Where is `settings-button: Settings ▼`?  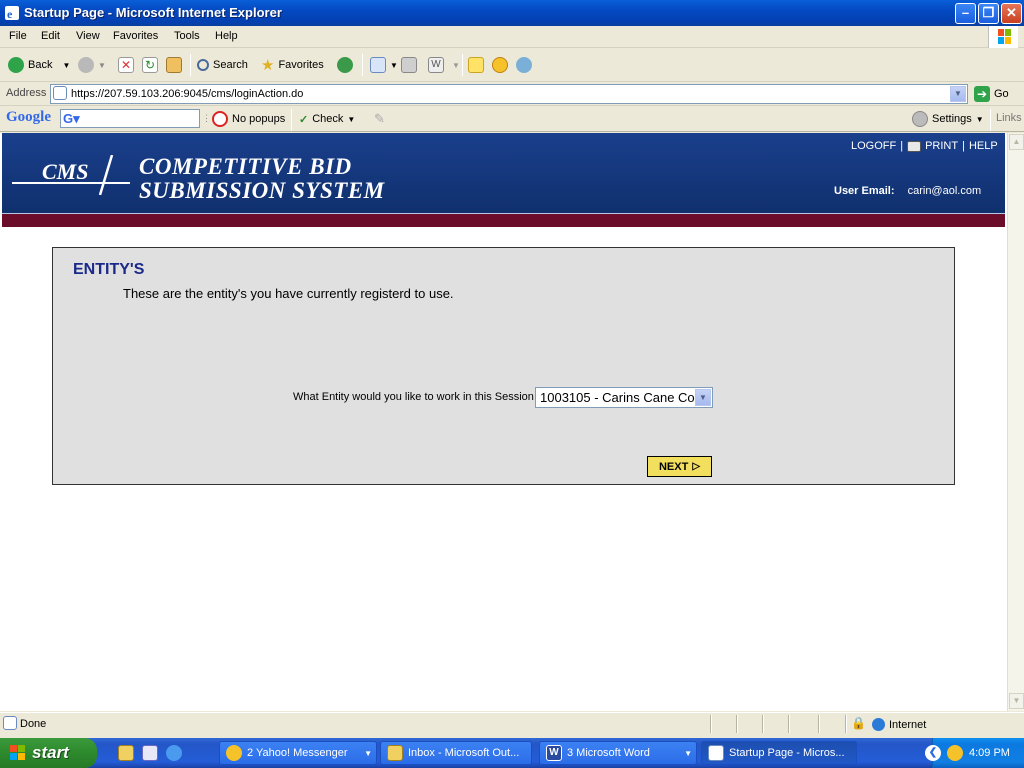
settings-button: Settings ▼ is located at coordinates (948, 119).